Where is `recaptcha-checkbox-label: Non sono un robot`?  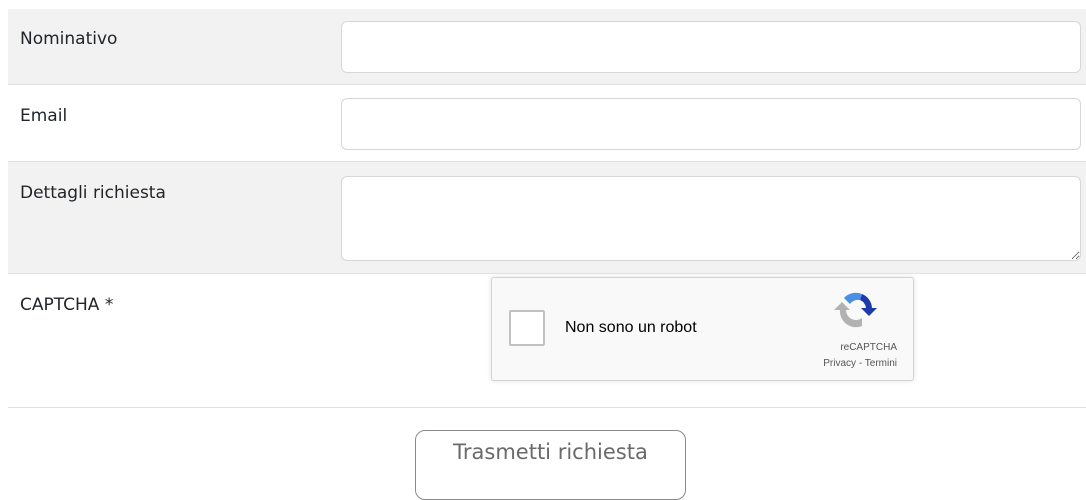 recaptcha-checkbox-label: Non sono un robot is located at coordinates (631, 327).